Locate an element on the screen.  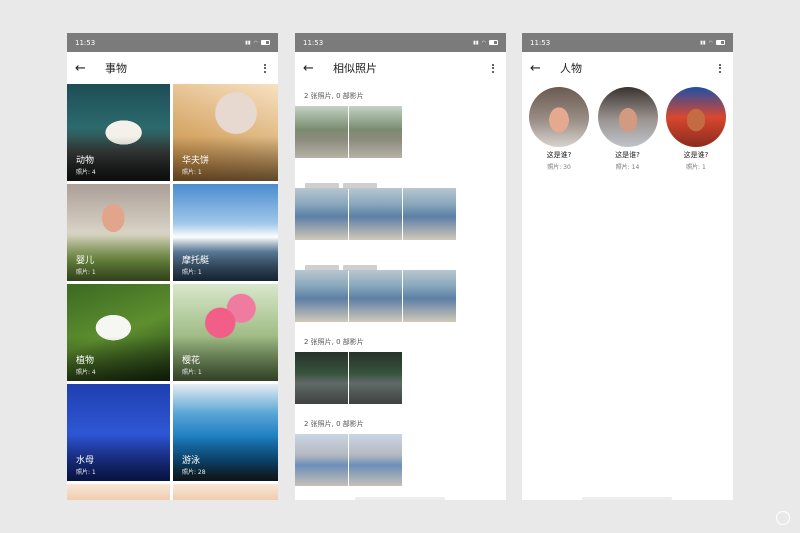
watermark-logo is located at coordinates (783, 518).